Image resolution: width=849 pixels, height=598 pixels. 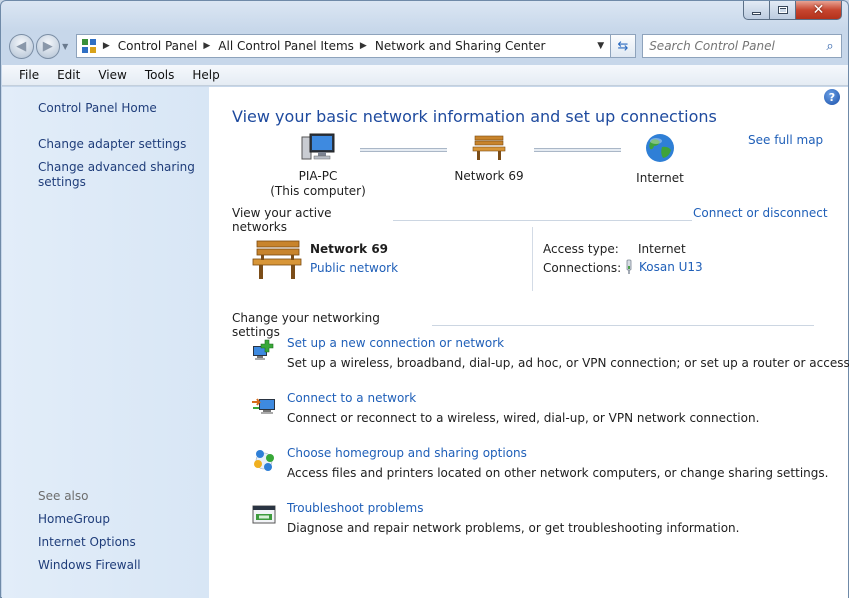 What do you see at coordinates (63, 496) in the screenshot?
I see `see-also-heading: See also` at bounding box center [63, 496].